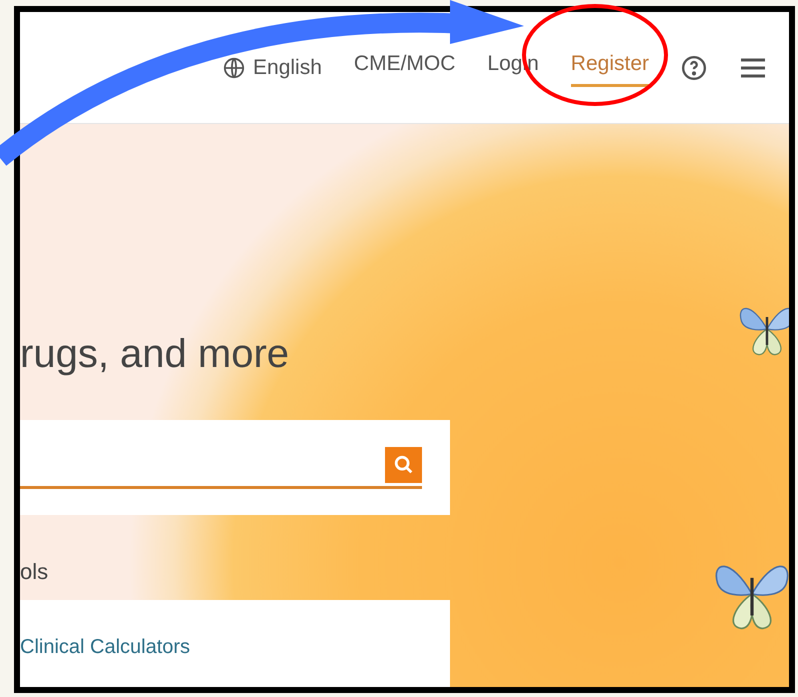  What do you see at coordinates (221, 467) in the screenshot?
I see `search-field` at bounding box center [221, 467].